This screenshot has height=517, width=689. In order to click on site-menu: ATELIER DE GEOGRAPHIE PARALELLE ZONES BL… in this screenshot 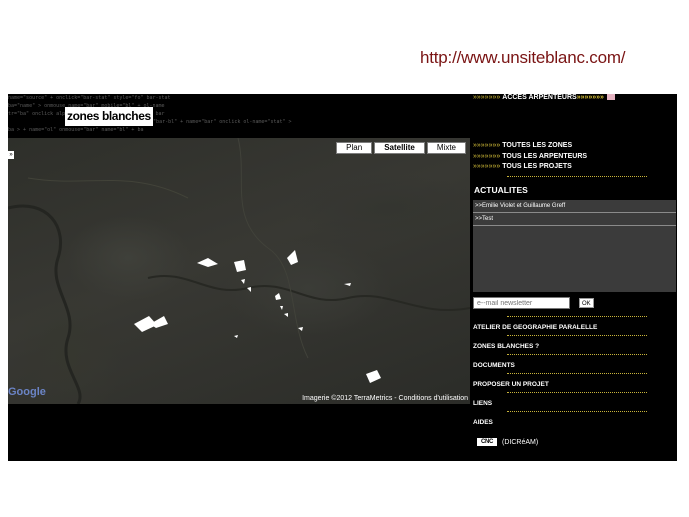, I will do `click(575, 379)`.